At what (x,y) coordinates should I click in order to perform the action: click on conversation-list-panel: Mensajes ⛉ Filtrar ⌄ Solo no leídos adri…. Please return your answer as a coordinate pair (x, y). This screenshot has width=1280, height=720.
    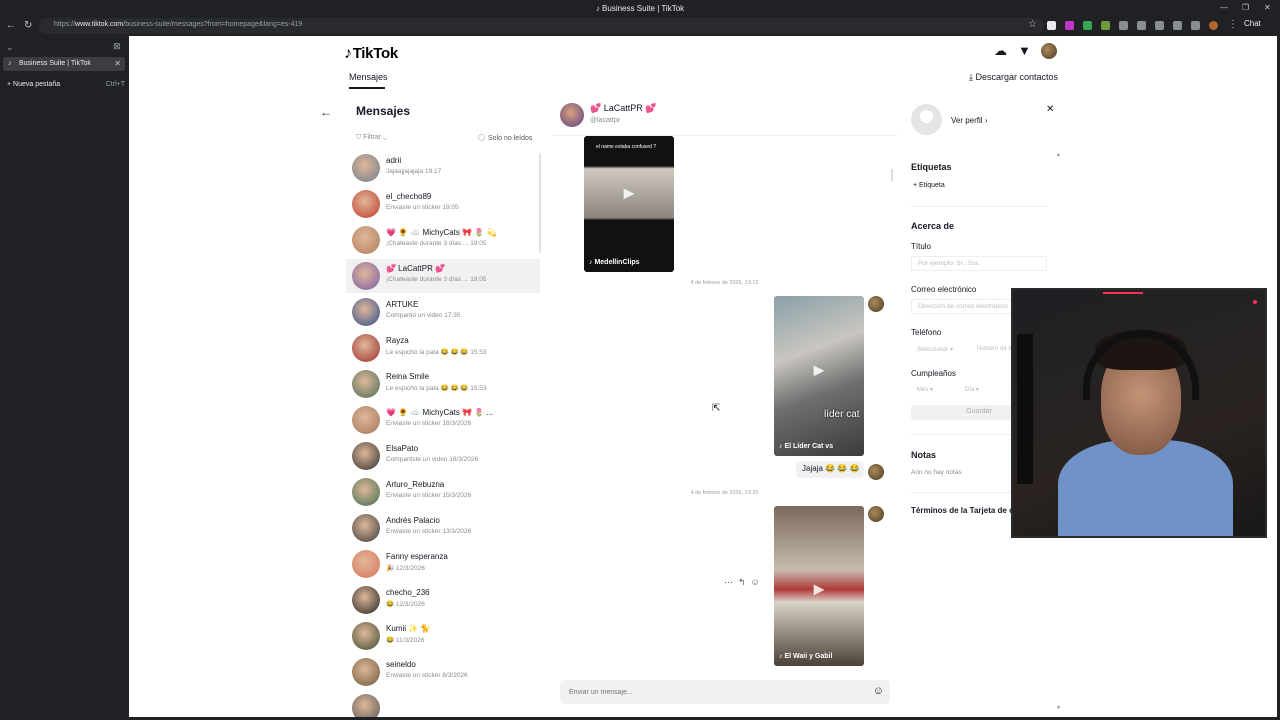
    Looking at the image, I should click on (442, 406).